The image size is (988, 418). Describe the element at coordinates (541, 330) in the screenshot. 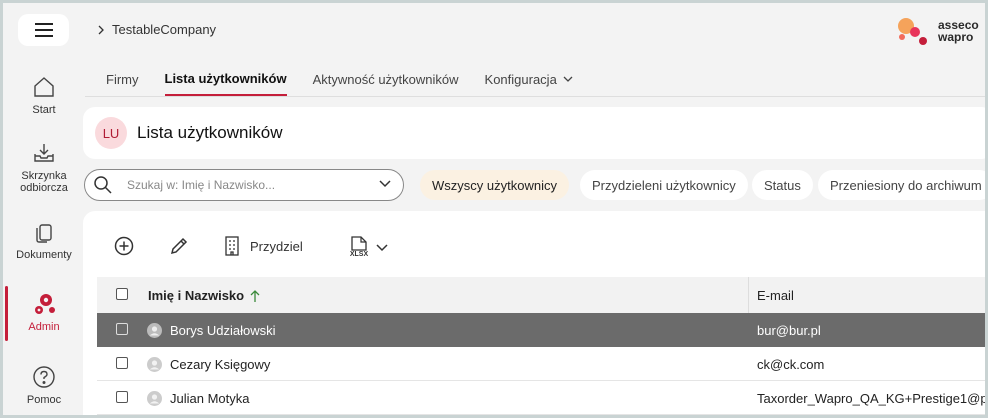

I see `table-row: Borys Udziałowski bur@bur.pl` at that location.